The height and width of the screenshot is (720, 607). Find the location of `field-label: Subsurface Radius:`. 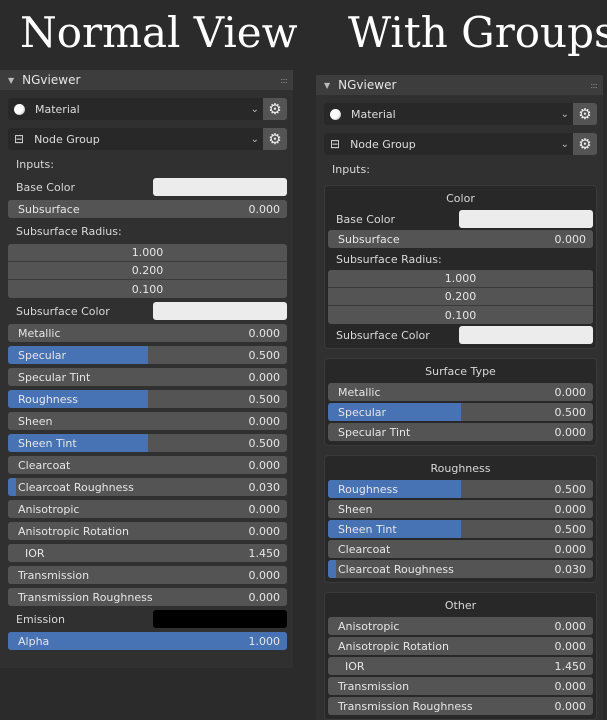

field-label: Subsurface Radius: is located at coordinates (69, 231).